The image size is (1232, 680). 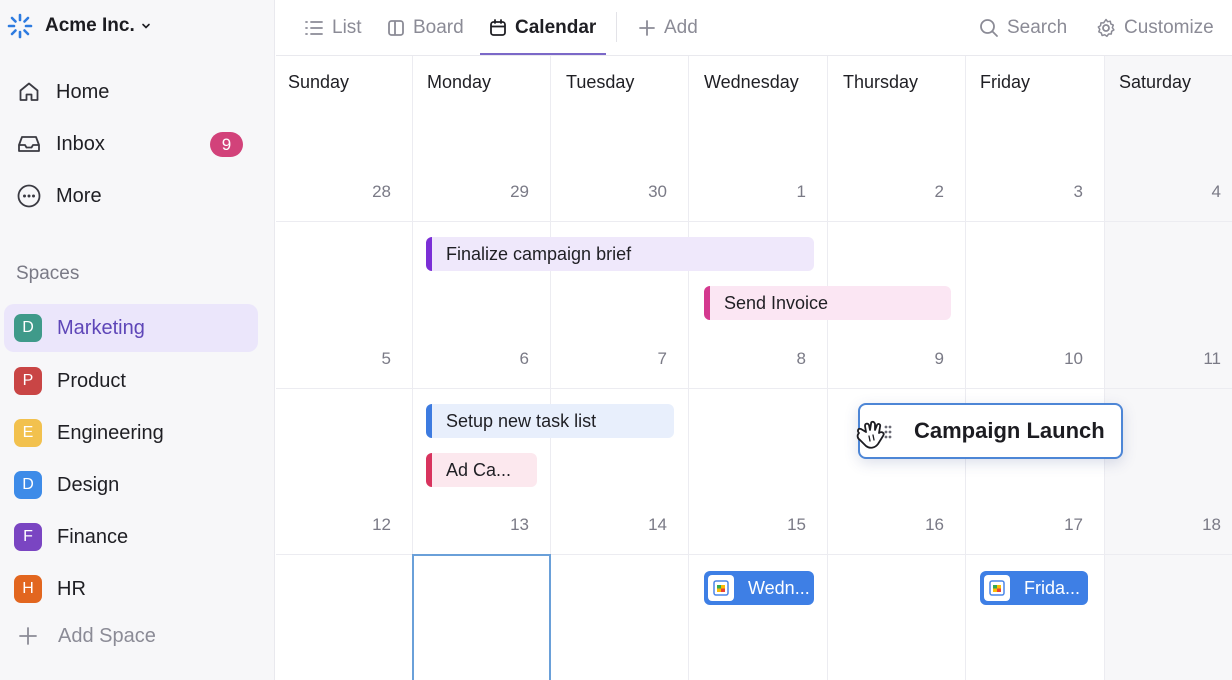 I want to click on nav-item-more: More, so click(x=136, y=196).